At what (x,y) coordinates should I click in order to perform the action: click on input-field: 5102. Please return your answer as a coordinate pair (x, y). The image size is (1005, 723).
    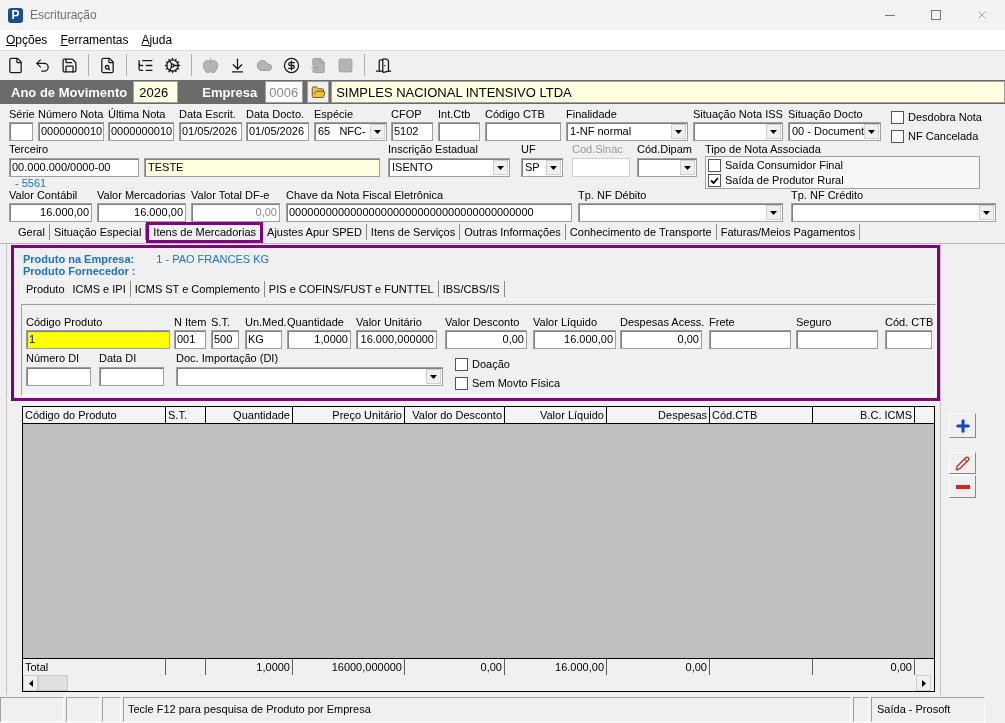
    Looking at the image, I should click on (412, 131).